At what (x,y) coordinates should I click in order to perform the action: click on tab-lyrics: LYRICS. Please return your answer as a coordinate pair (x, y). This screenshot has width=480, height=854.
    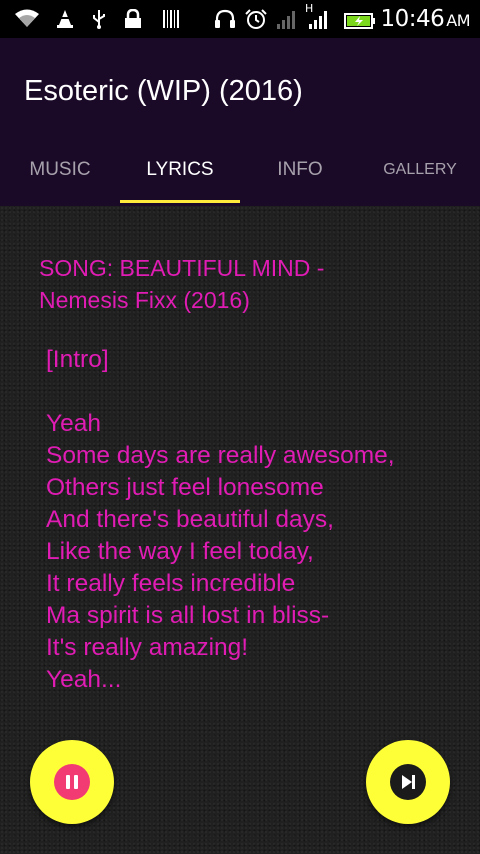
    Looking at the image, I should click on (180, 170).